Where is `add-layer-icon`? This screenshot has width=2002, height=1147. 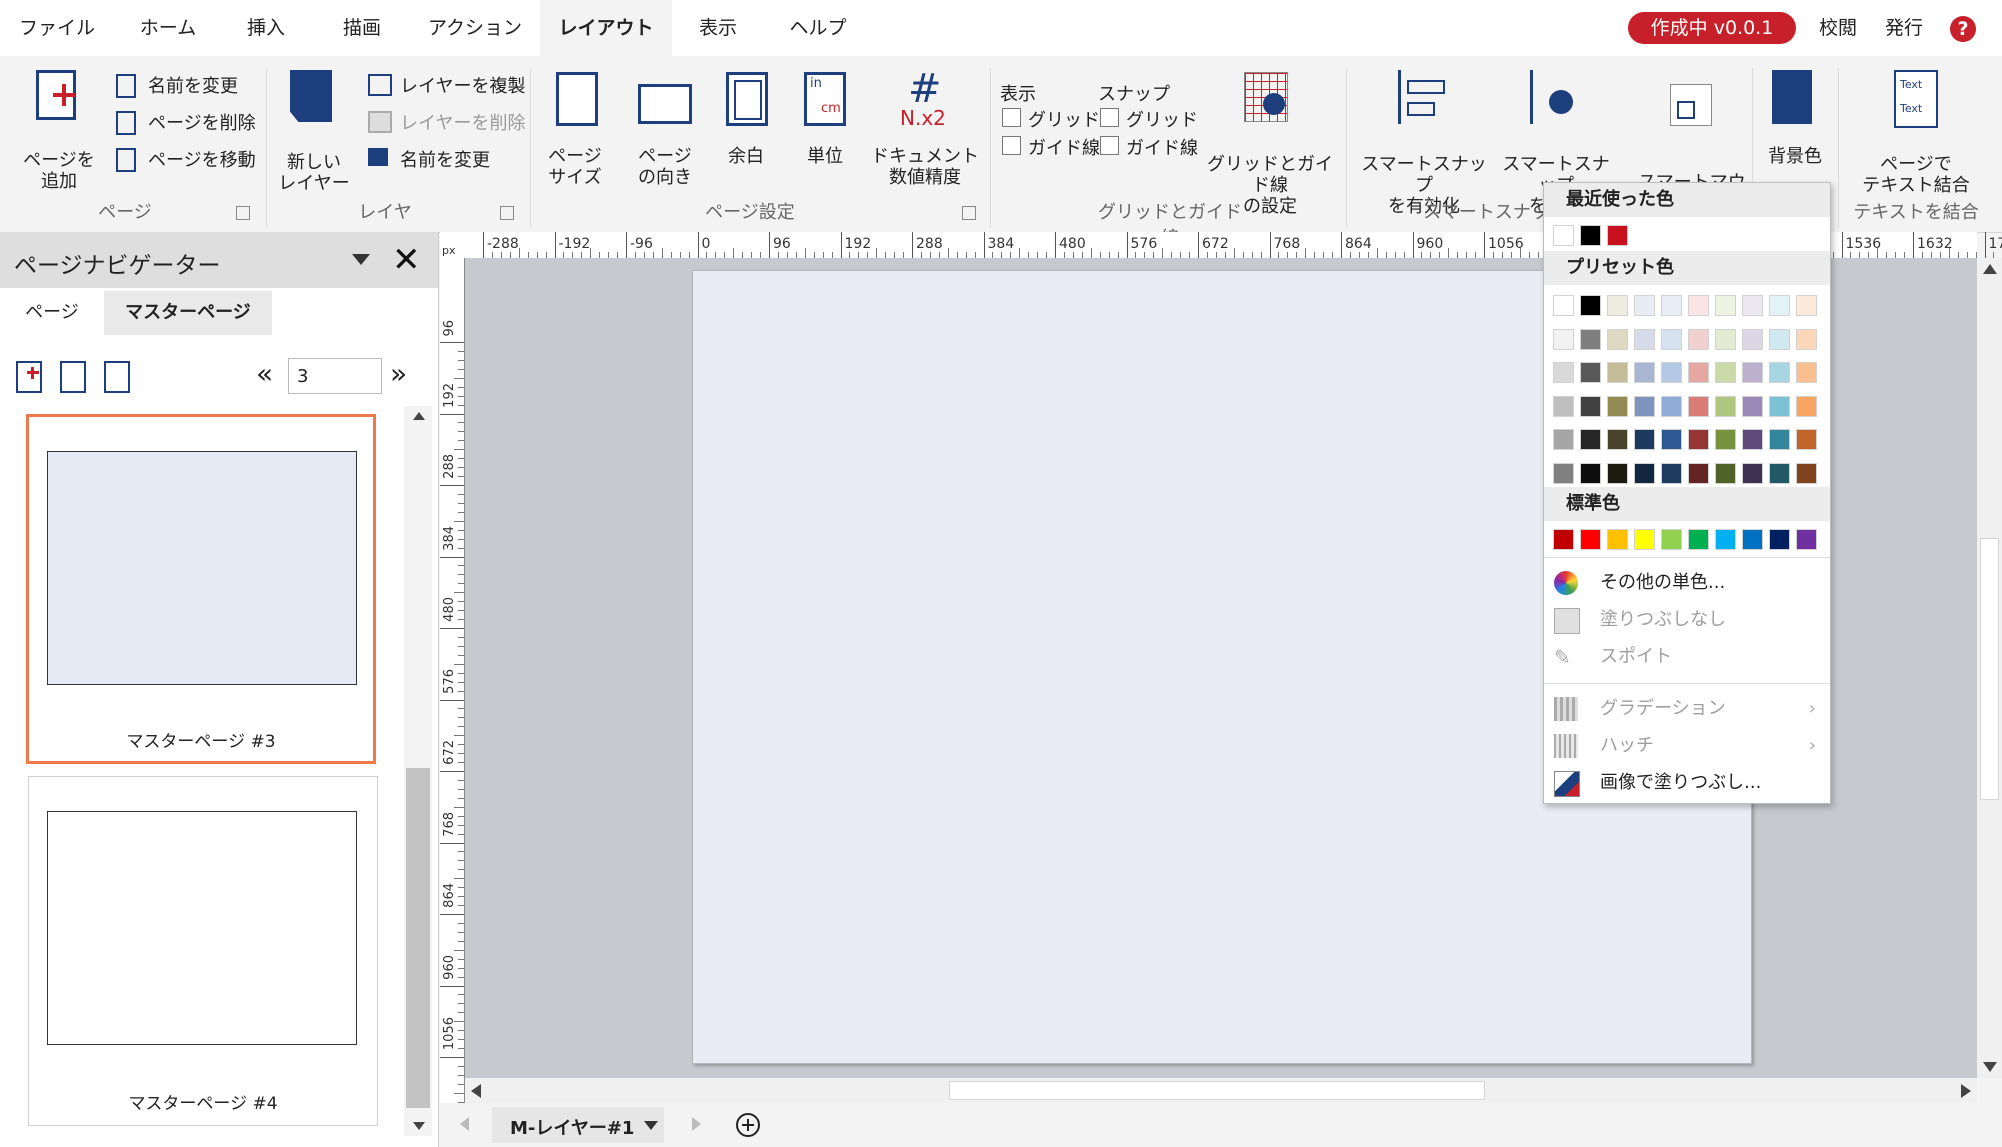
add-layer-icon is located at coordinates (748, 1125).